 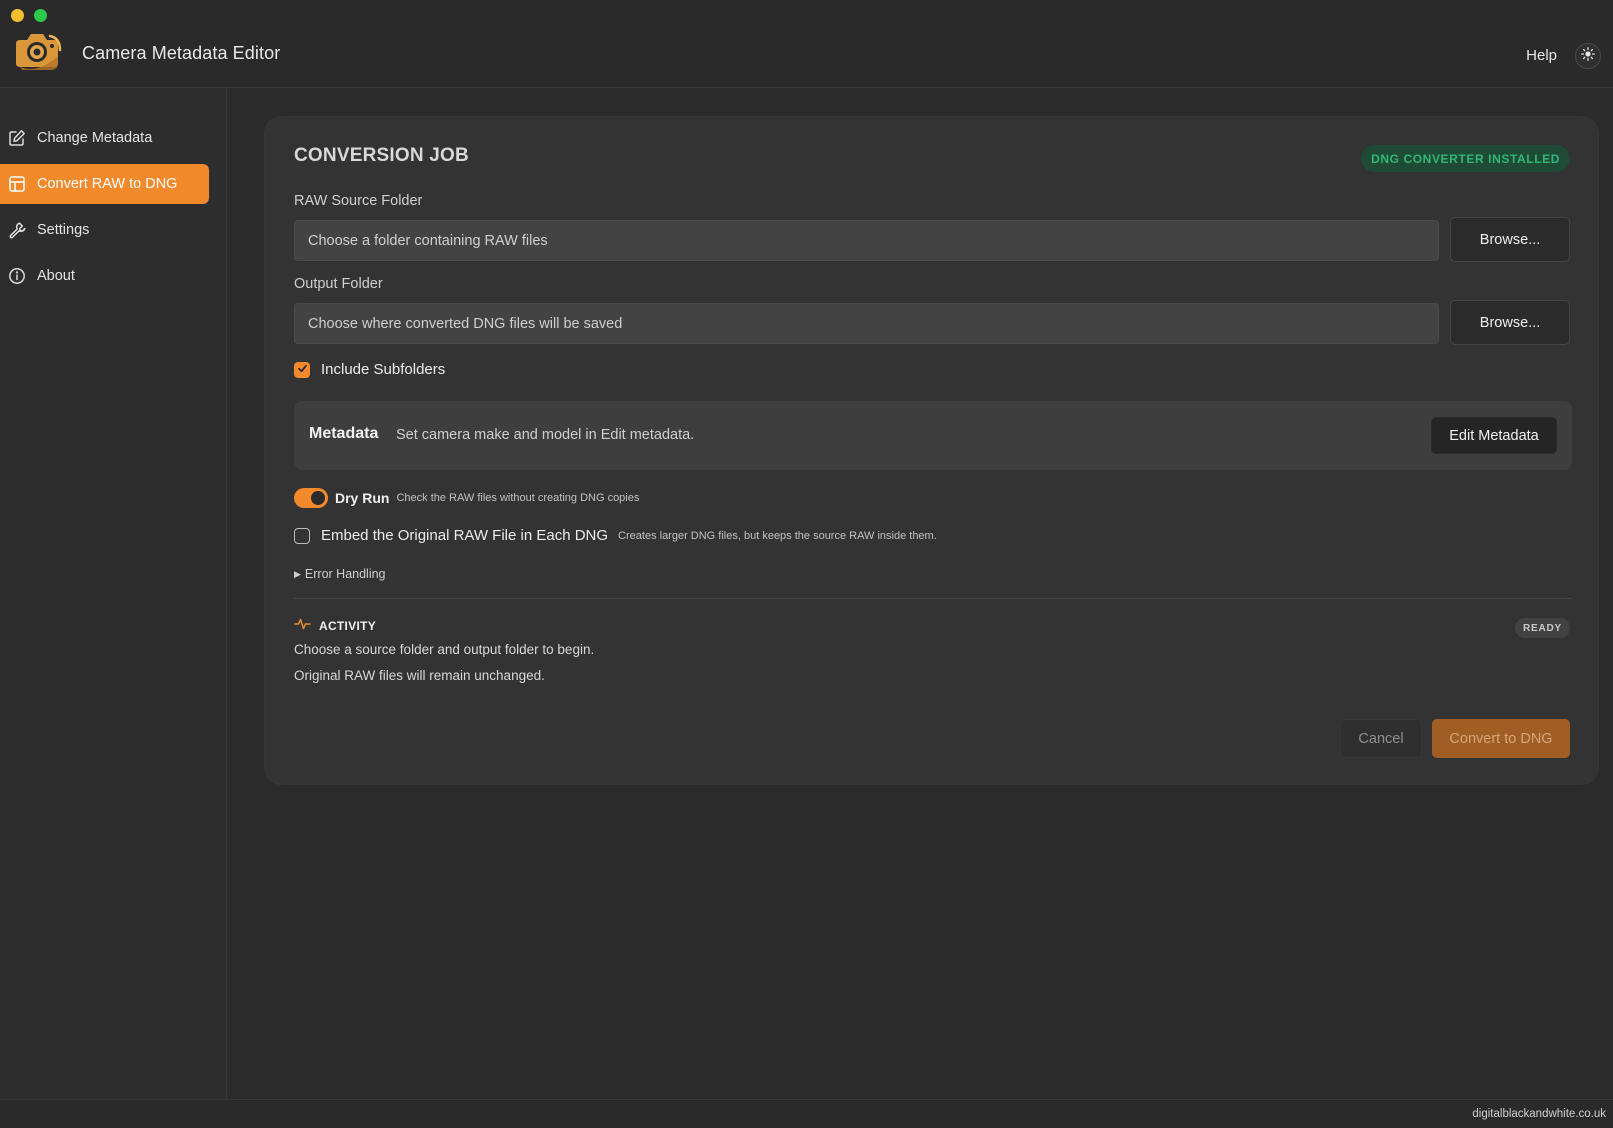 What do you see at coordinates (338, 284) in the screenshot?
I see `output-folder-label: Output Folder` at bounding box center [338, 284].